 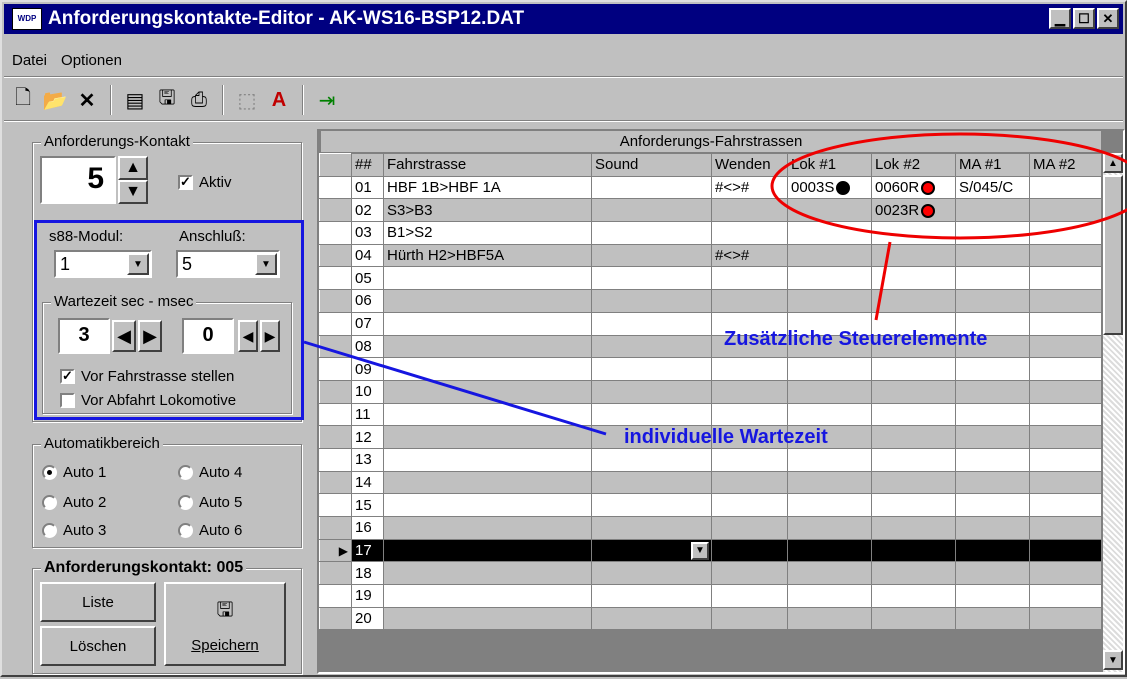 I want to click on lok2-cell: 0023R, so click(x=913, y=210).